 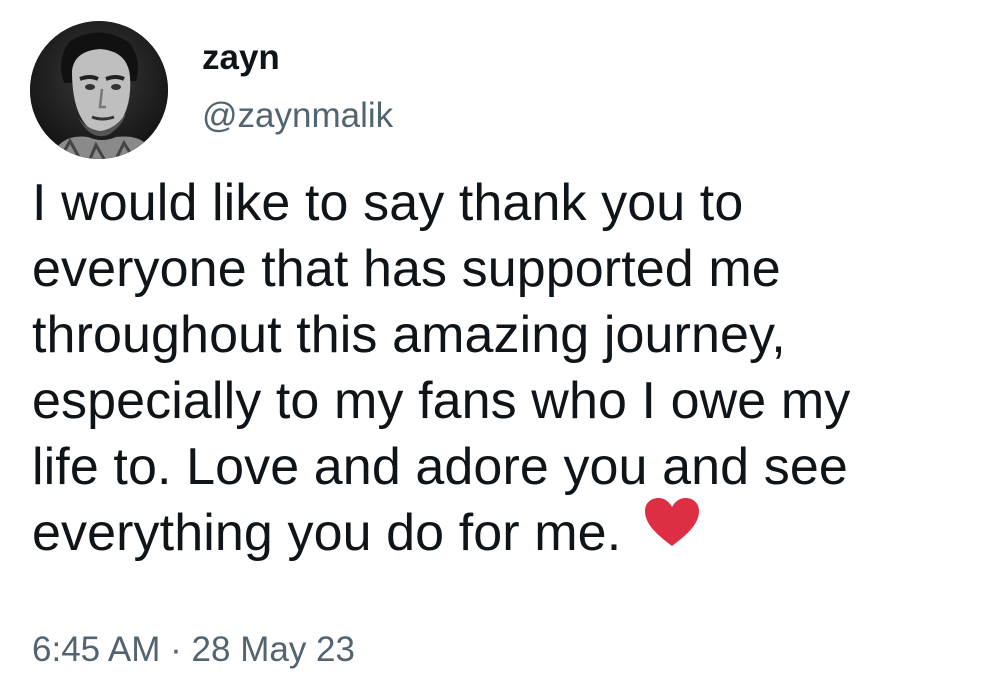 I want to click on tweet-text-line: throughout this amazing journey,, so click(x=409, y=335).